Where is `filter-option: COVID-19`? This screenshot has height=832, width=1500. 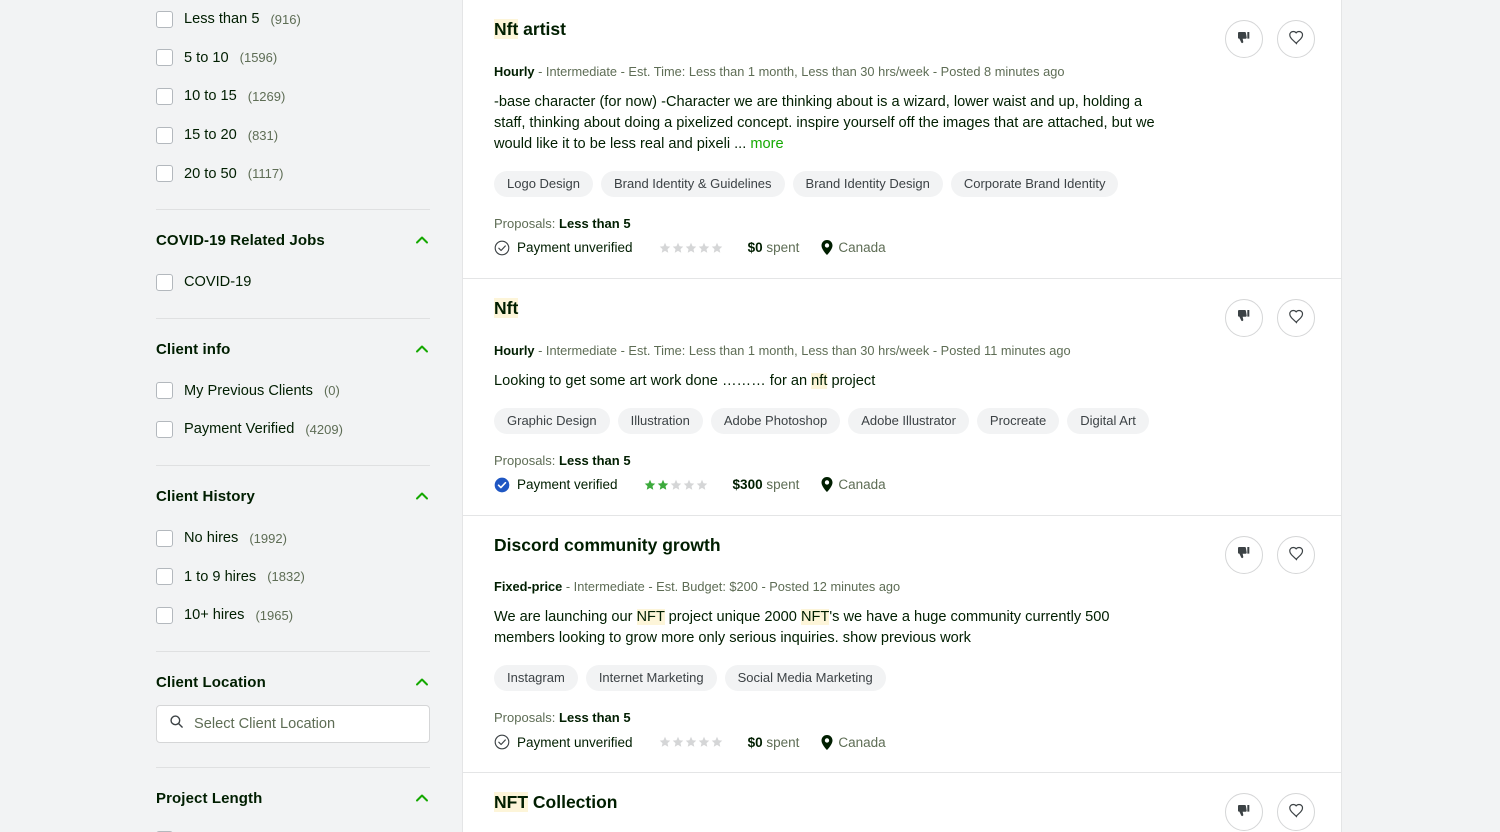
filter-option: COVID-19 is located at coordinates (309, 282).